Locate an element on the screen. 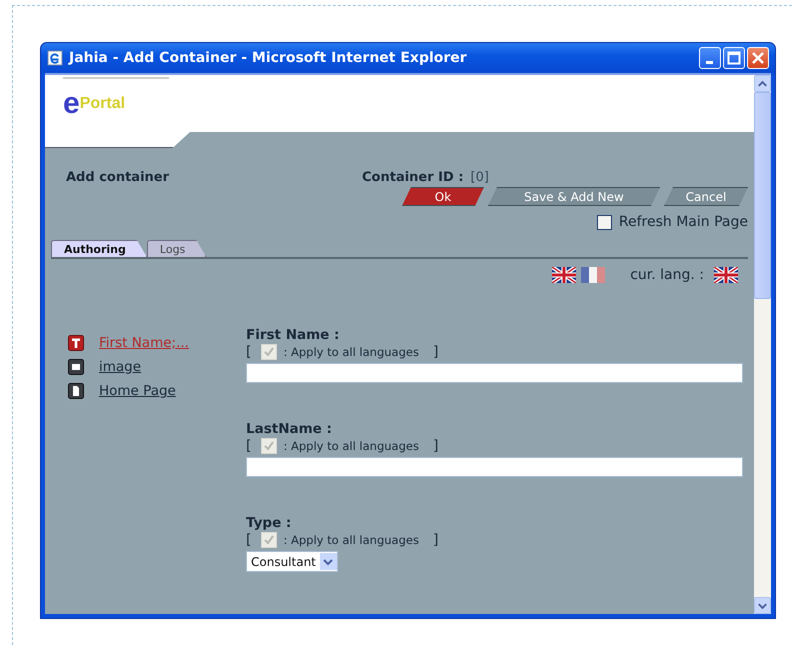 This screenshot has height=645, width=803. maximize-icon is located at coordinates (734, 58).